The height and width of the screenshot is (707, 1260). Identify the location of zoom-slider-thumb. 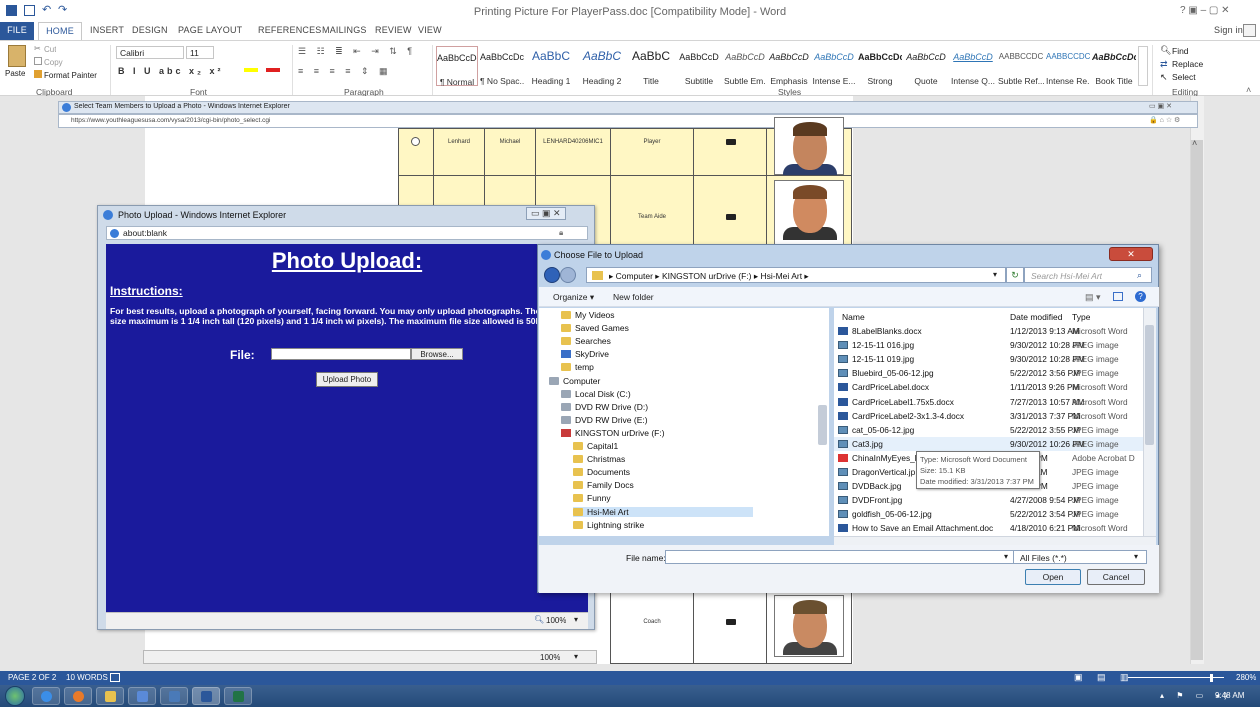
(1211, 678).